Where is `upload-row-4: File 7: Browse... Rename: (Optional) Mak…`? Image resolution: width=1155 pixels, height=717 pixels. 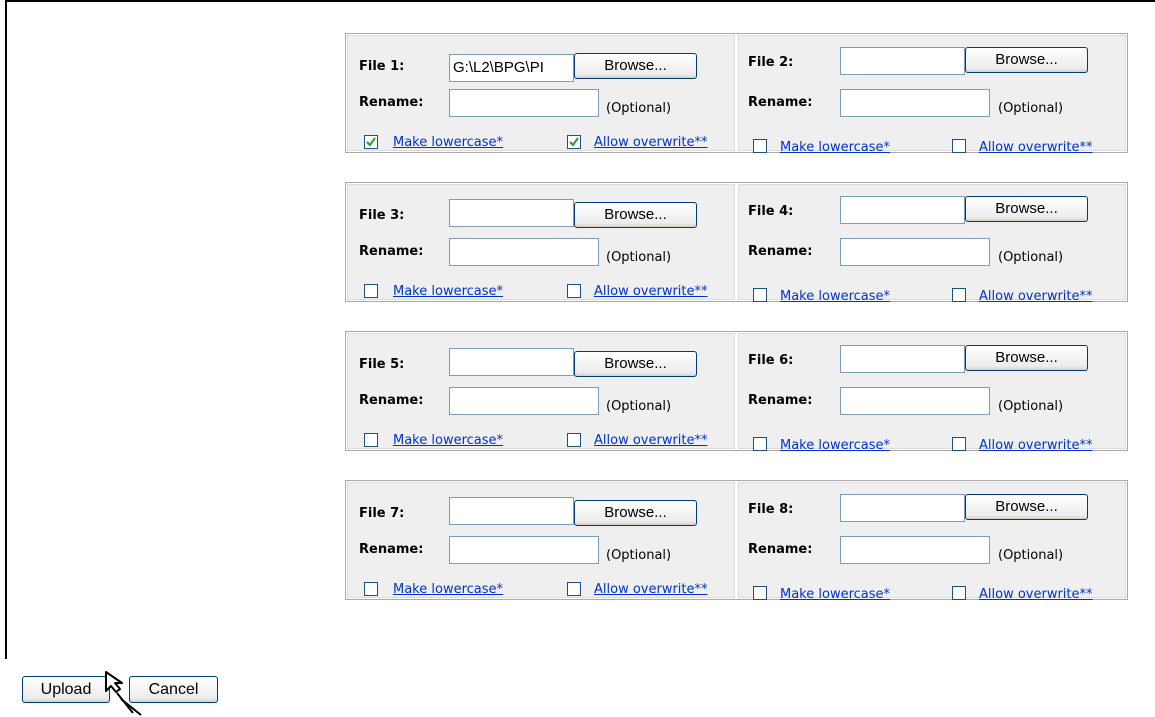 upload-row-4: File 7: Browse... Rename: (Optional) Mak… is located at coordinates (736, 541).